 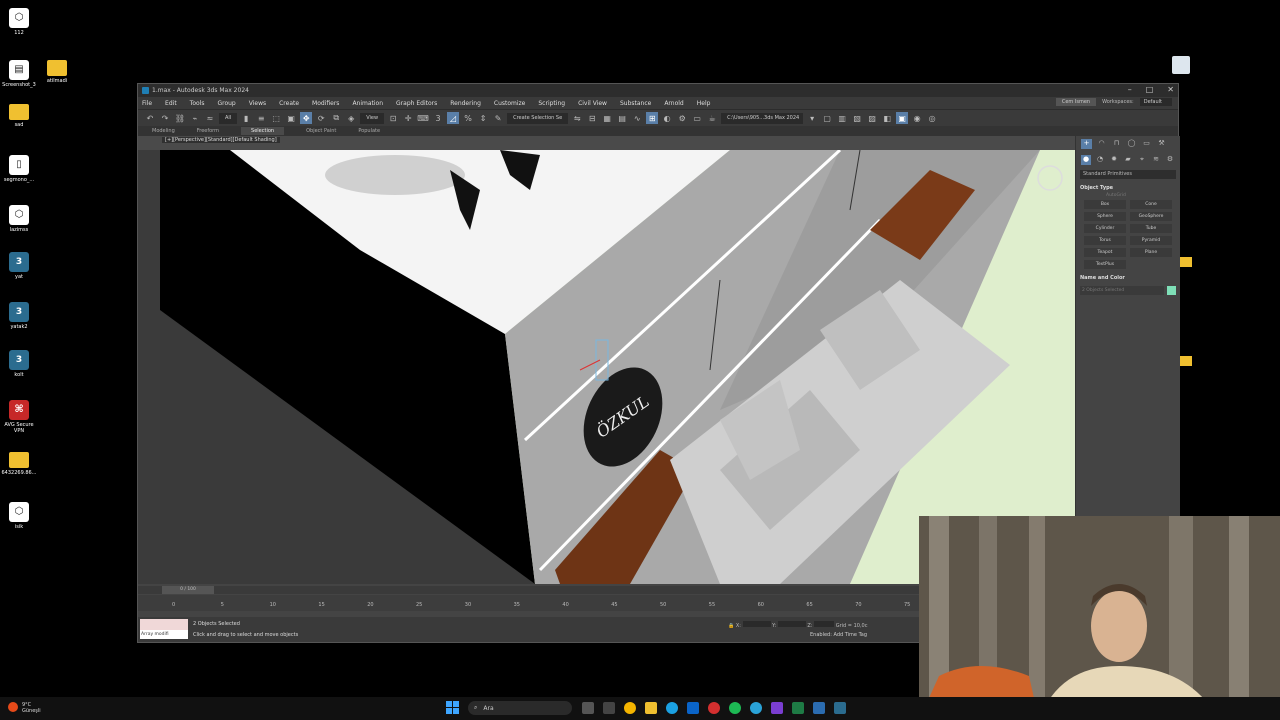 What do you see at coordinates (19, 417) in the screenshot?
I see `desktop-icon: ⌘ AVG Secure VPN` at bounding box center [19, 417].